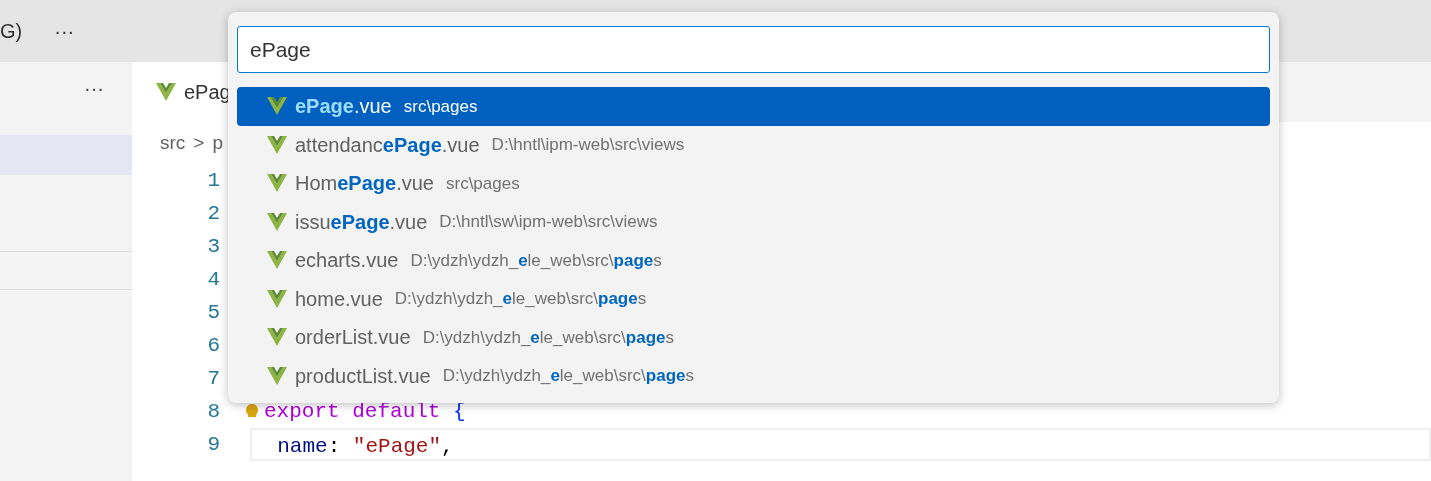 The image size is (1431, 481). I want to click on line-number: 1, so click(213, 181).